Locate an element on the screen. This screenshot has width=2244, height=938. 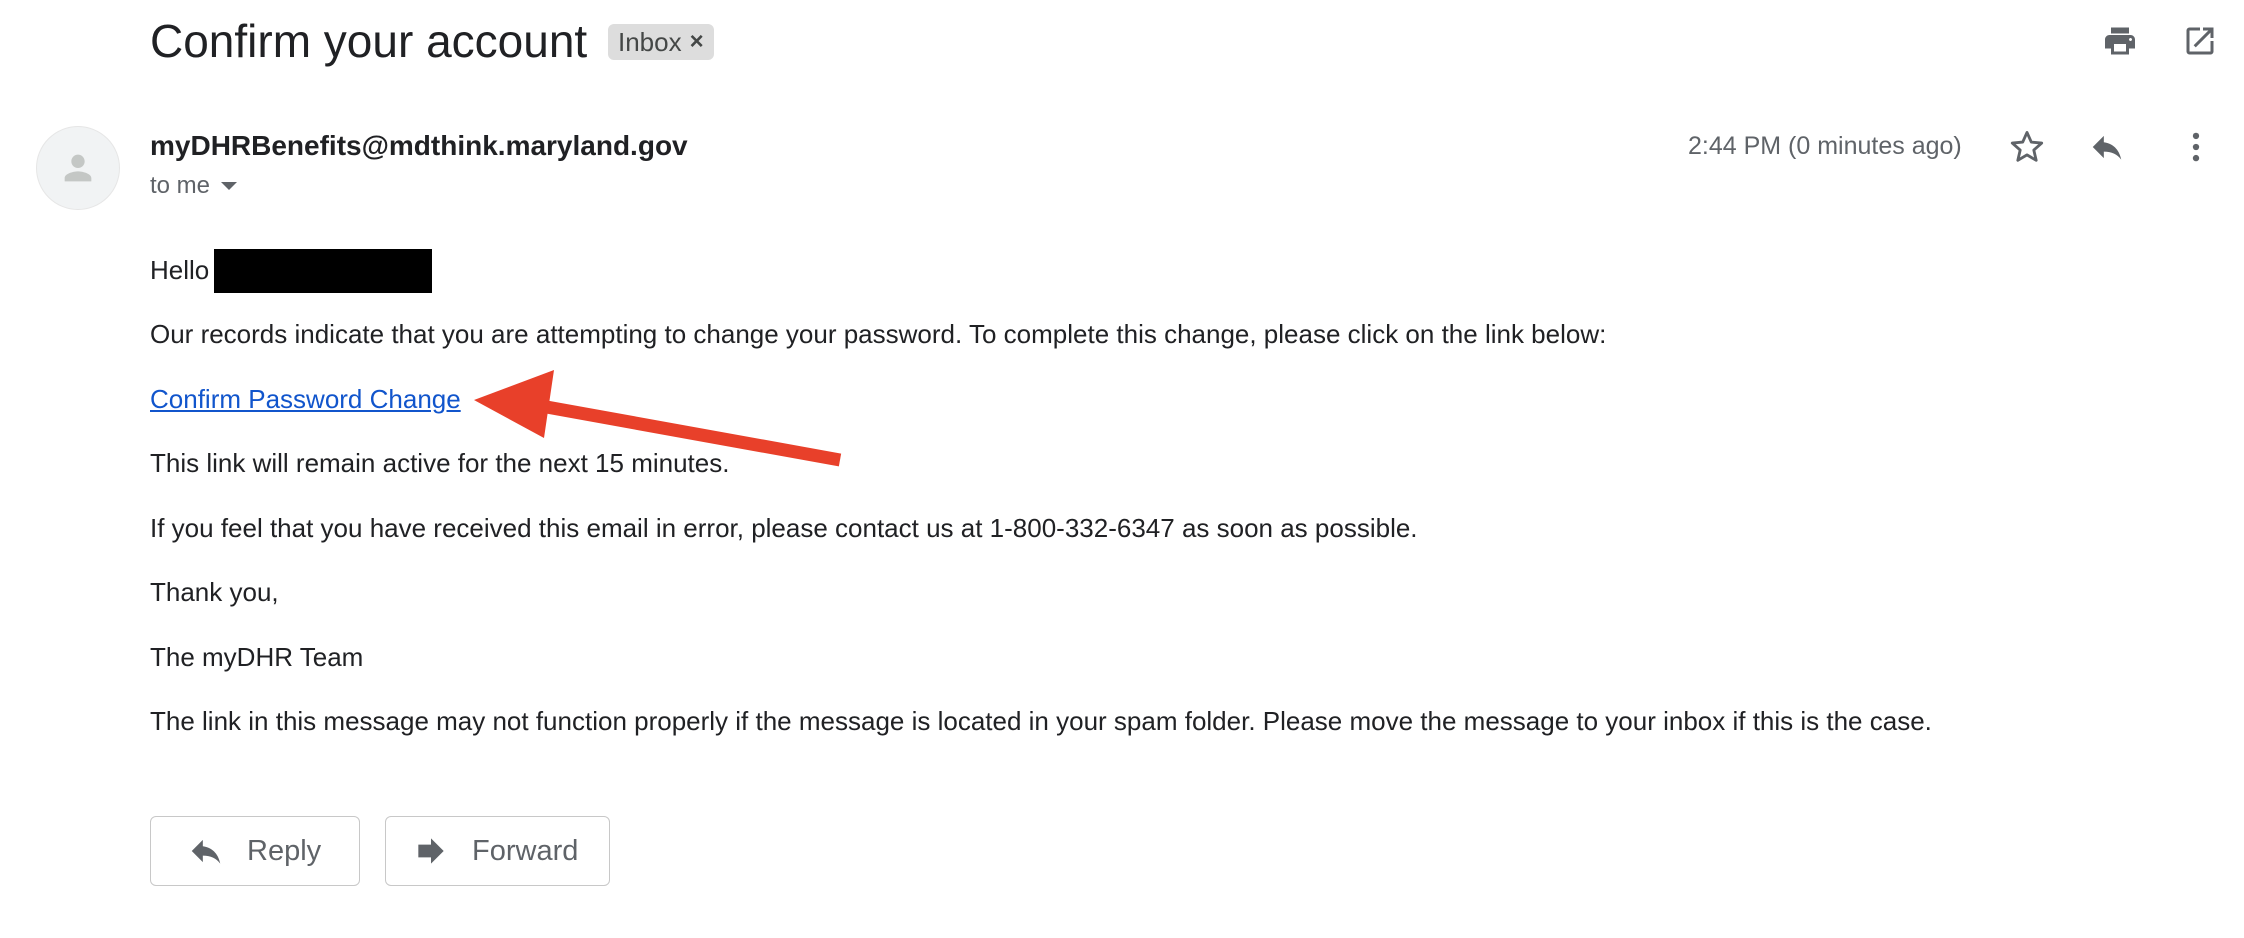
sender-address: myDHRBenefits@mdthink.maryland.gov is located at coordinates (419, 146).